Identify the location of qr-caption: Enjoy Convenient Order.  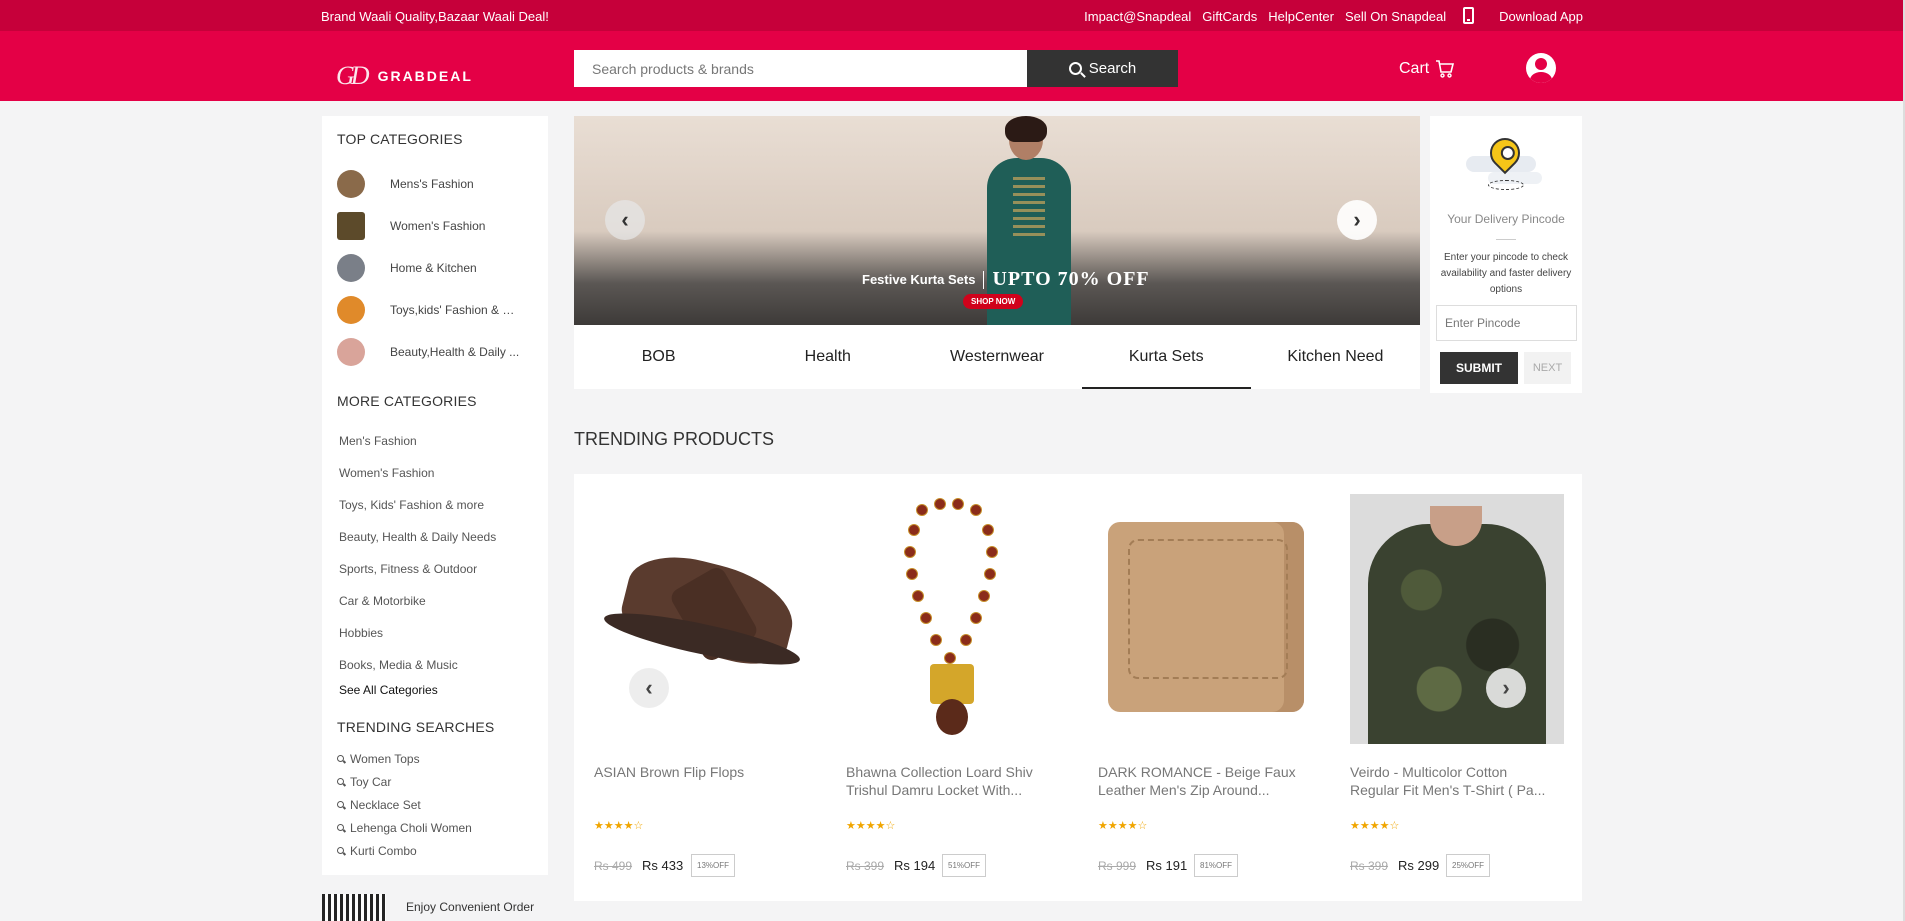
(470, 907).